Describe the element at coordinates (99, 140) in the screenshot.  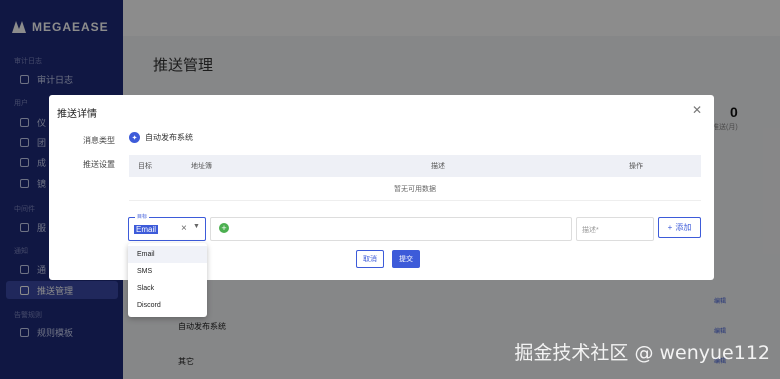
I see `message-type-label: 消息类型` at that location.